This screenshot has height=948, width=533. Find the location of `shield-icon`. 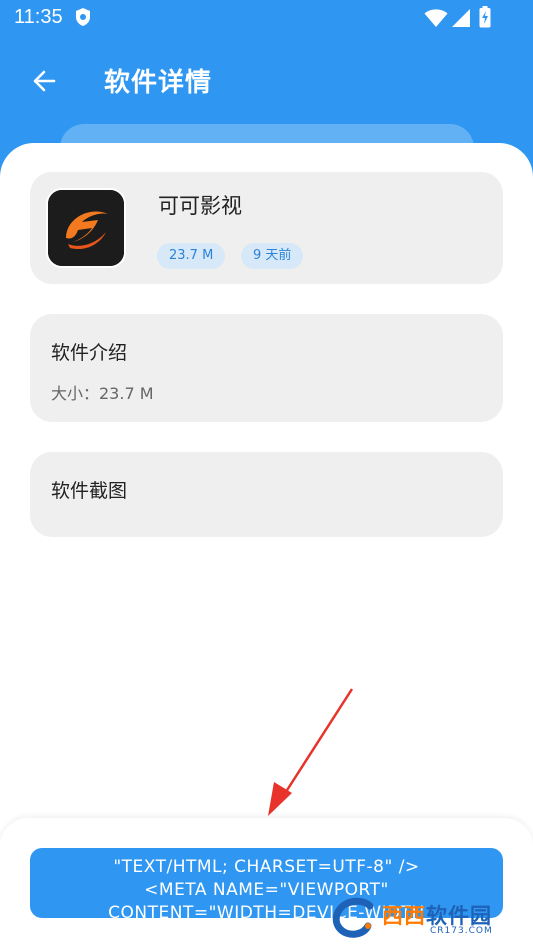

shield-icon is located at coordinates (83, 17).